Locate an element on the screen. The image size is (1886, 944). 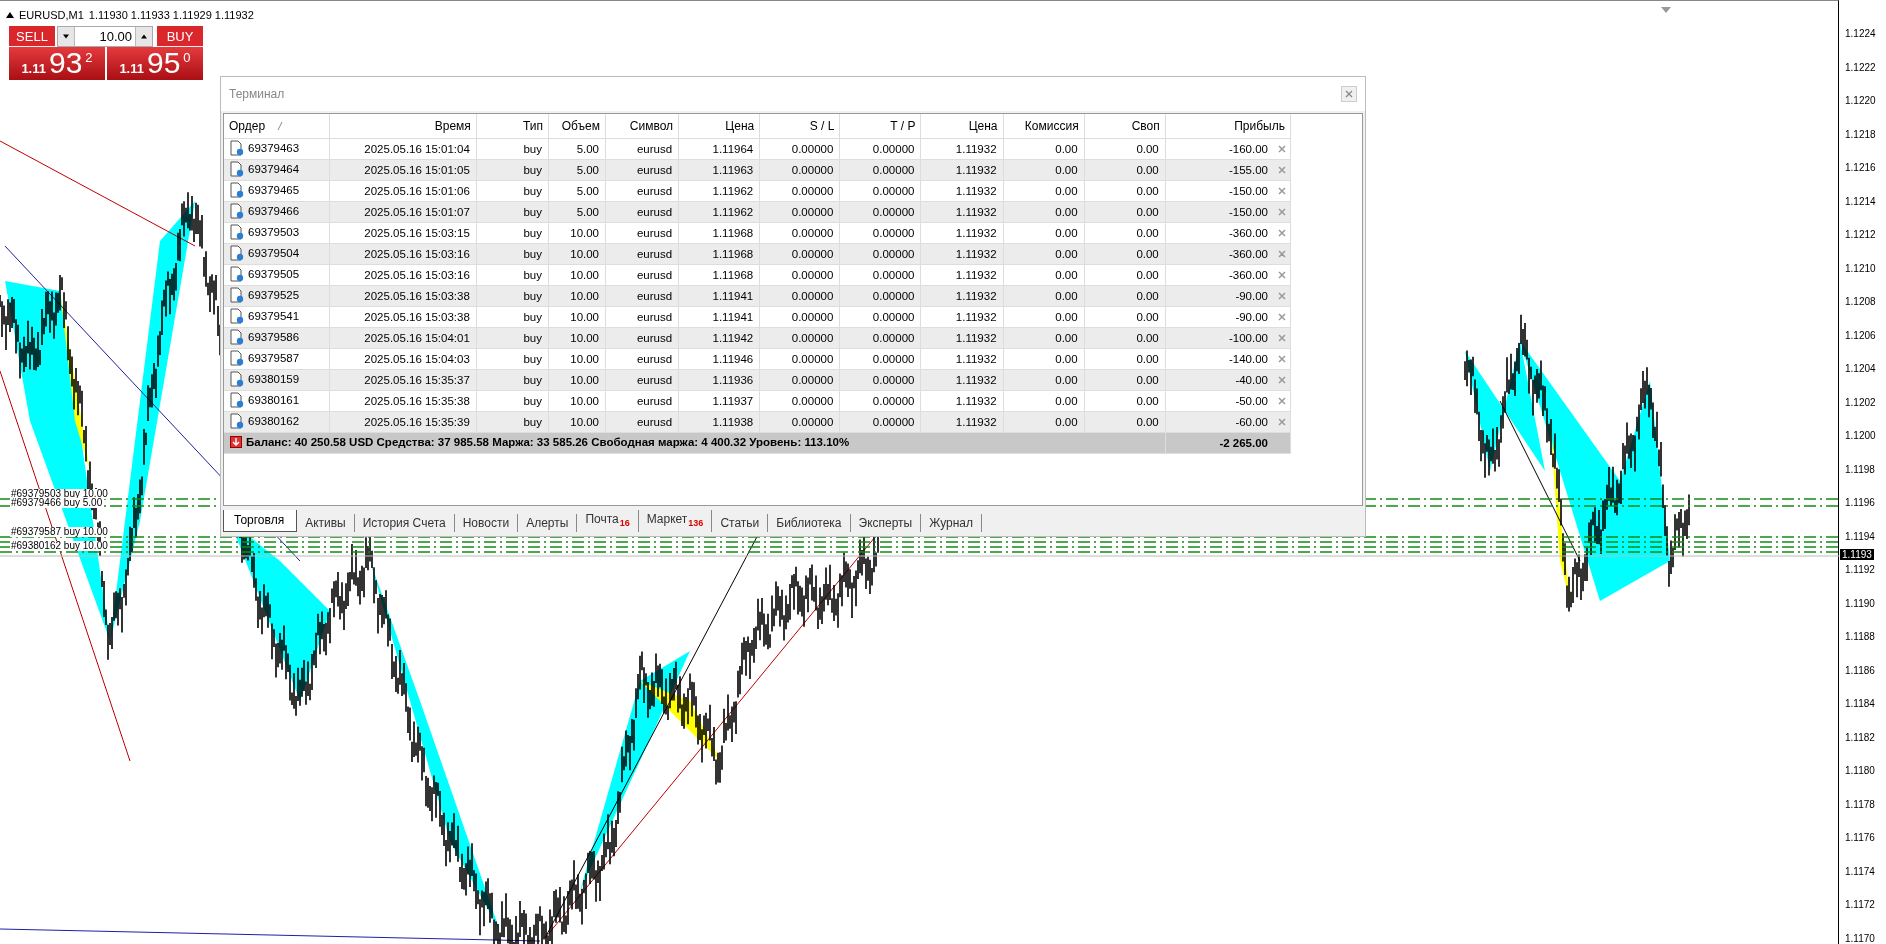
price-label: 1.1180 is located at coordinates (1860, 770).